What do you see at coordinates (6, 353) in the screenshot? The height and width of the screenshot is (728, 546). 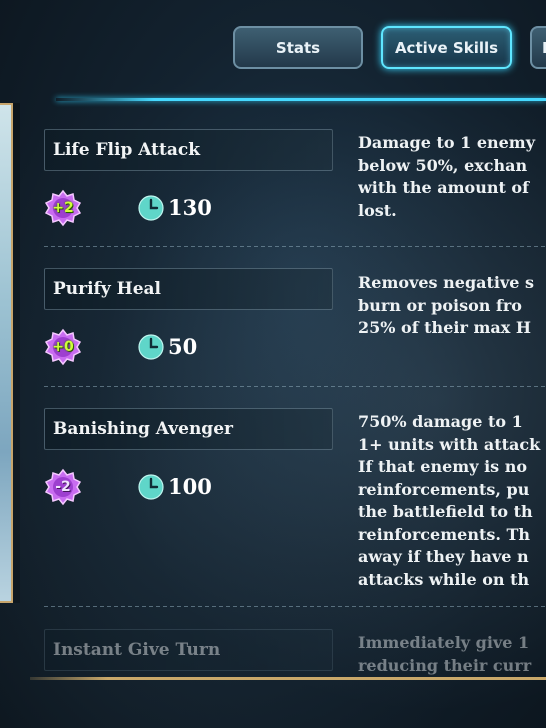 I see `character-card` at bounding box center [6, 353].